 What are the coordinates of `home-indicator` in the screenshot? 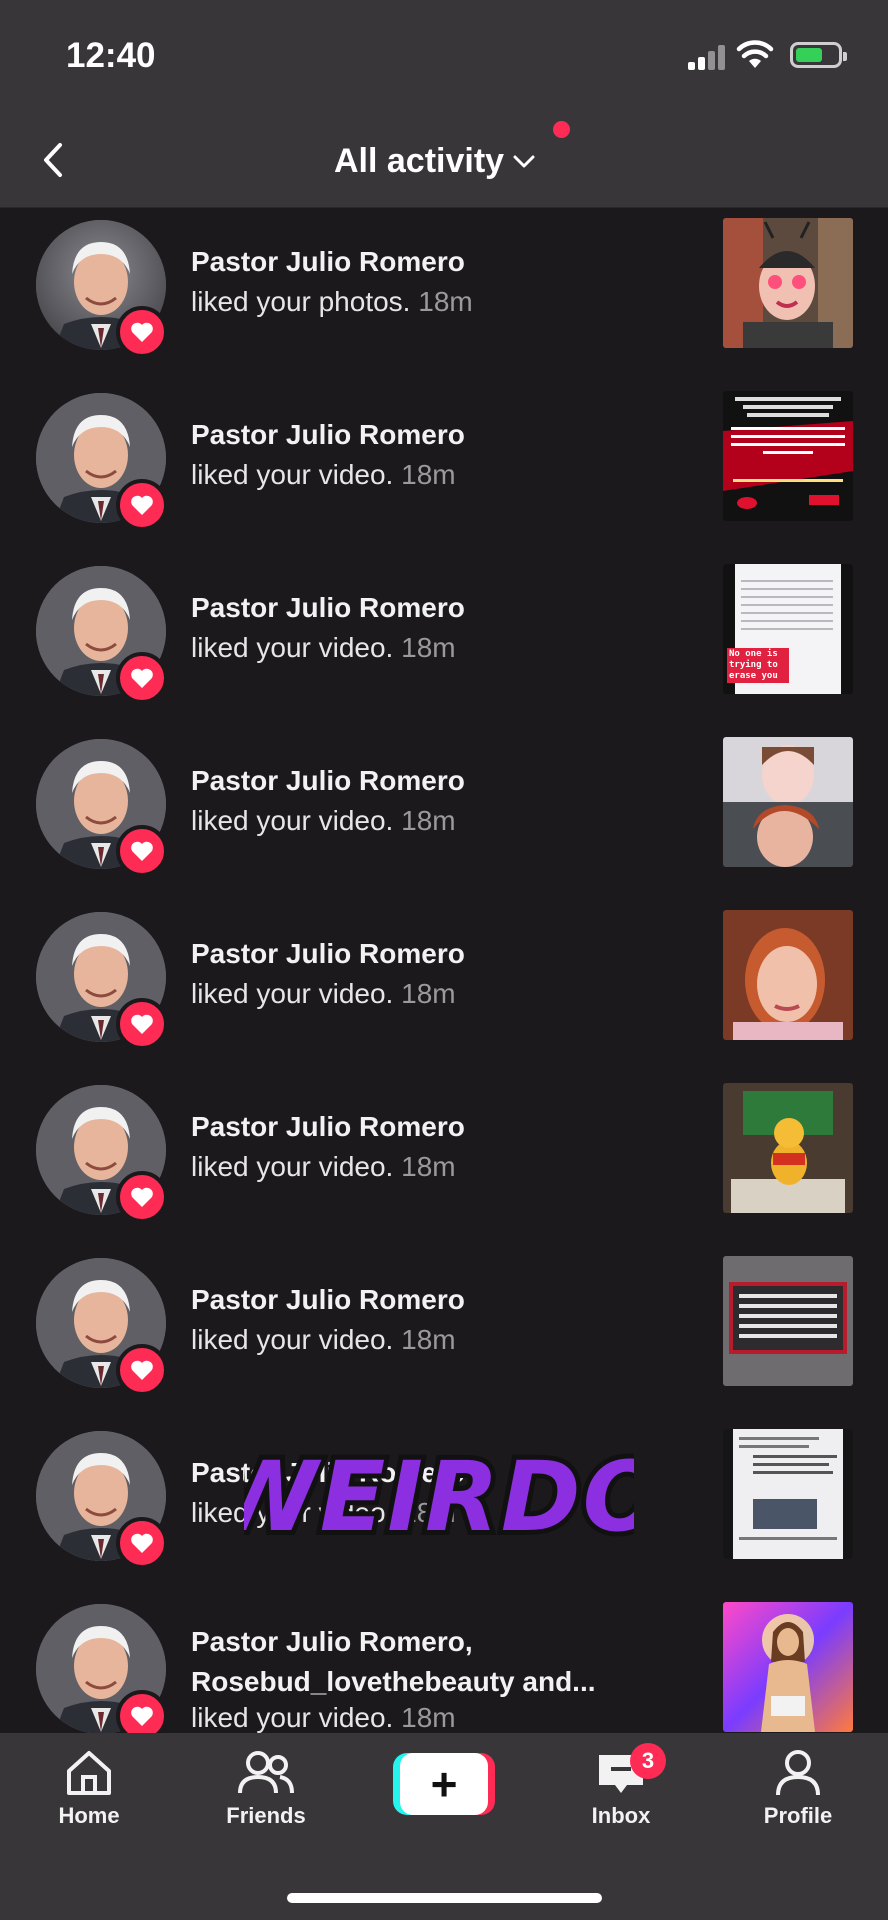 It's located at (444, 1898).